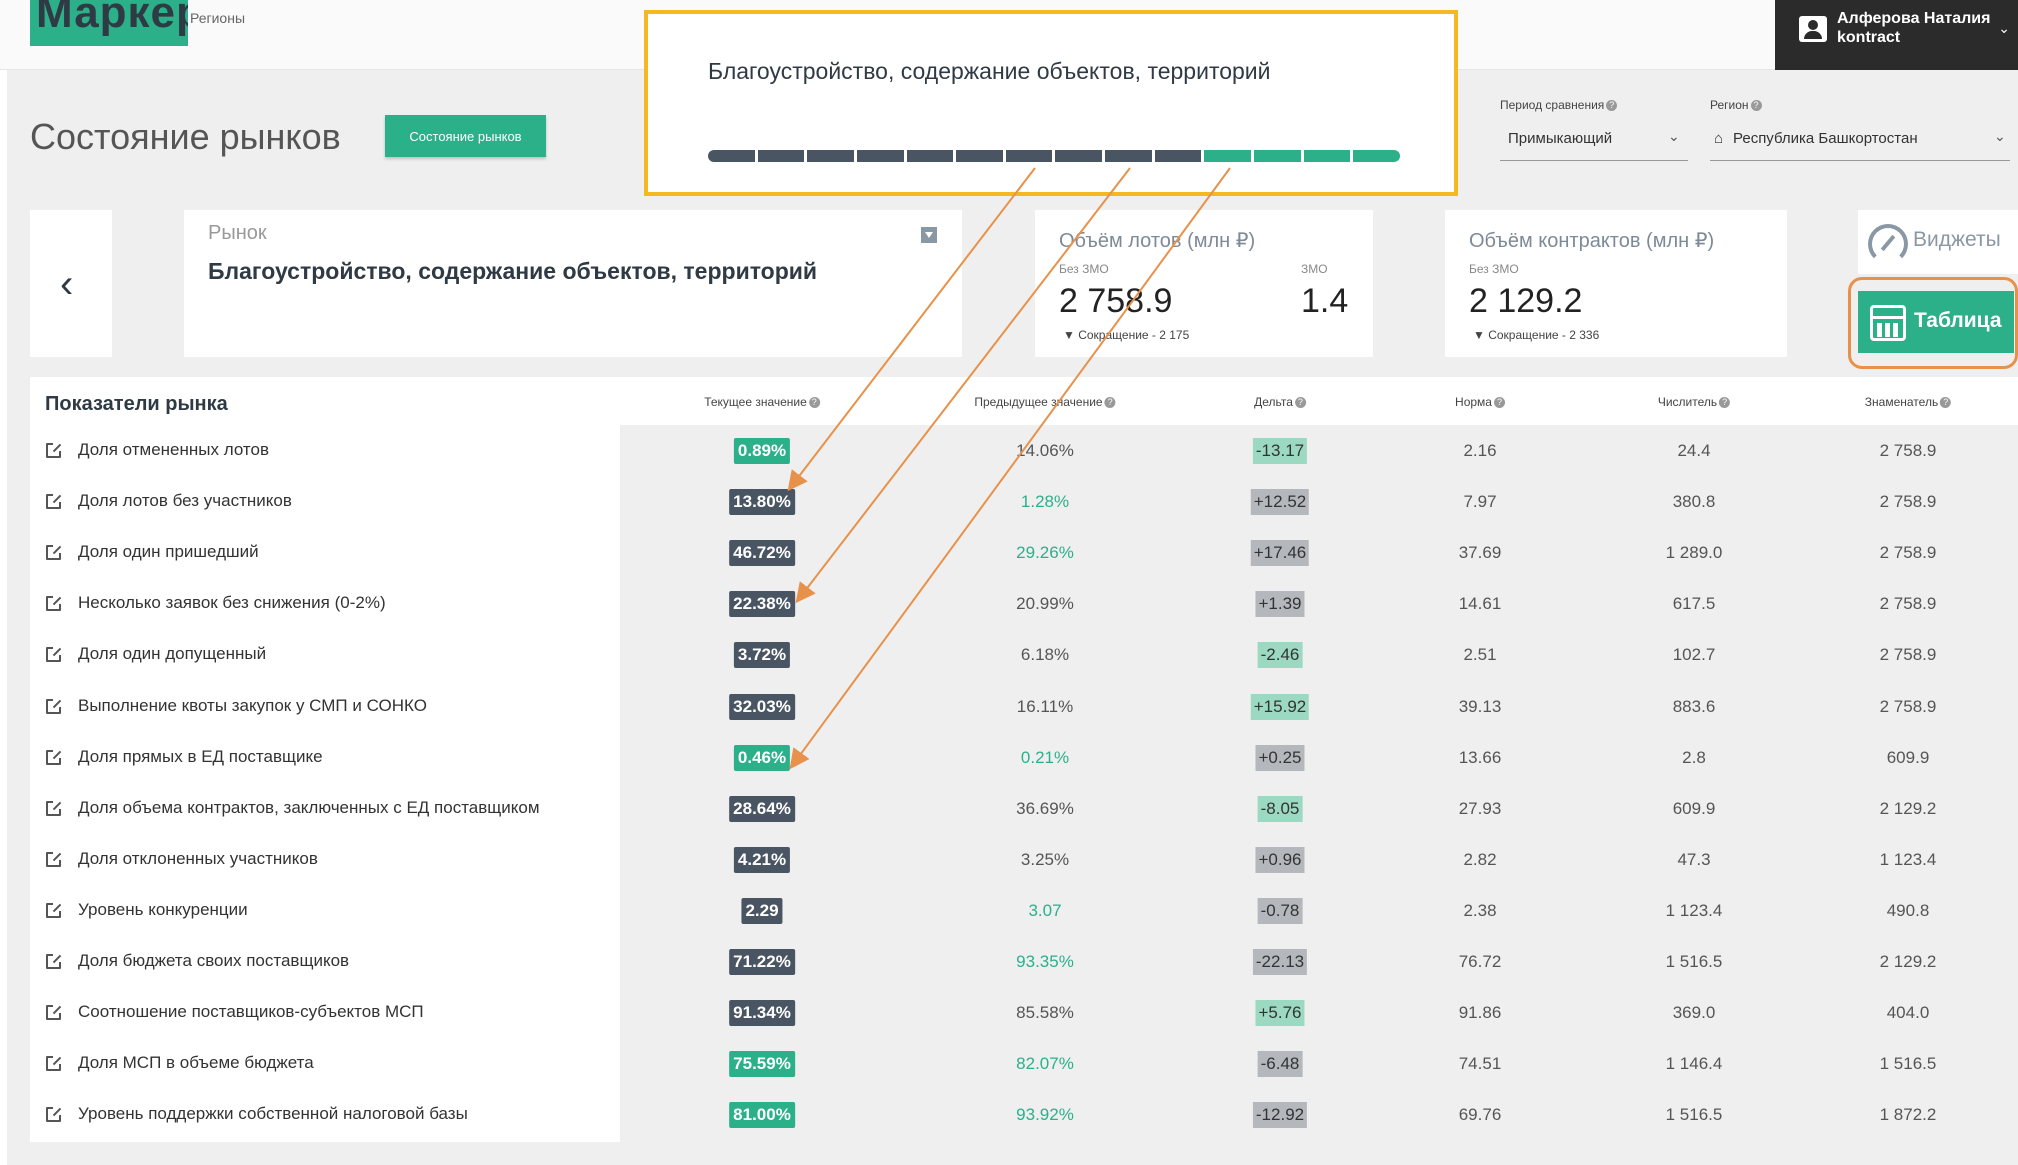  I want to click on widgets-button: Виджеты, so click(1938, 242).